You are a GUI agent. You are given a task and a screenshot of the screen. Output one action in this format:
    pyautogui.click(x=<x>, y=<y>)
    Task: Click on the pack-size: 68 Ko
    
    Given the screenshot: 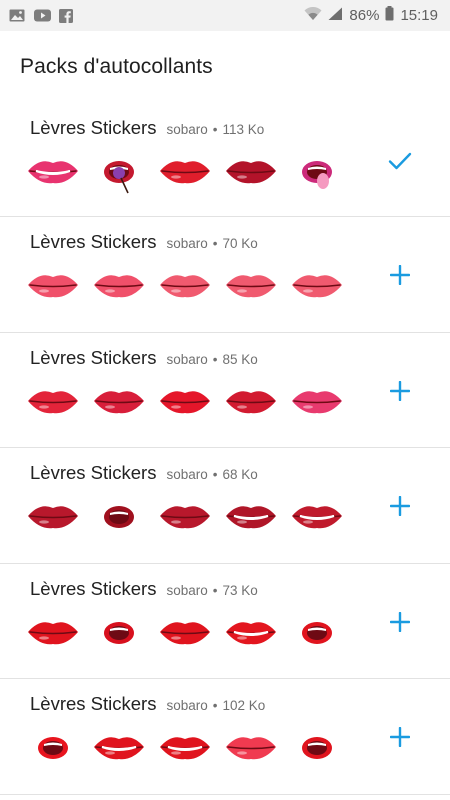 What is the action you would take?
    pyautogui.click(x=240, y=475)
    